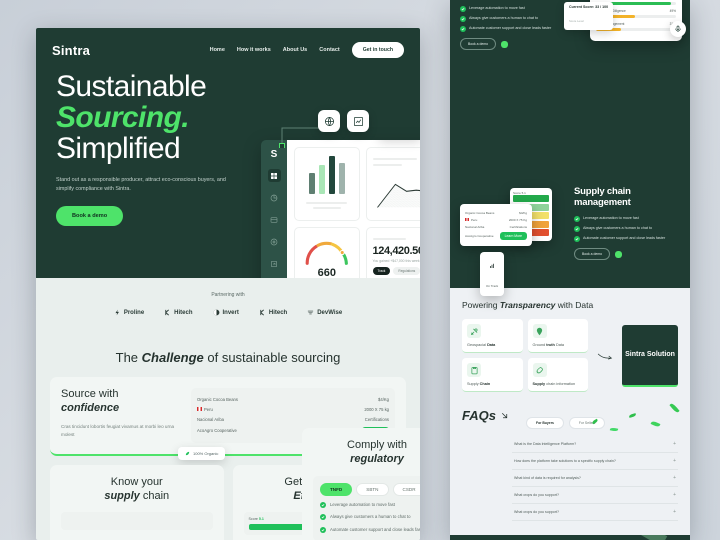  Describe the element at coordinates (299, 137) in the screenshot. I see `connector-line` at that location.